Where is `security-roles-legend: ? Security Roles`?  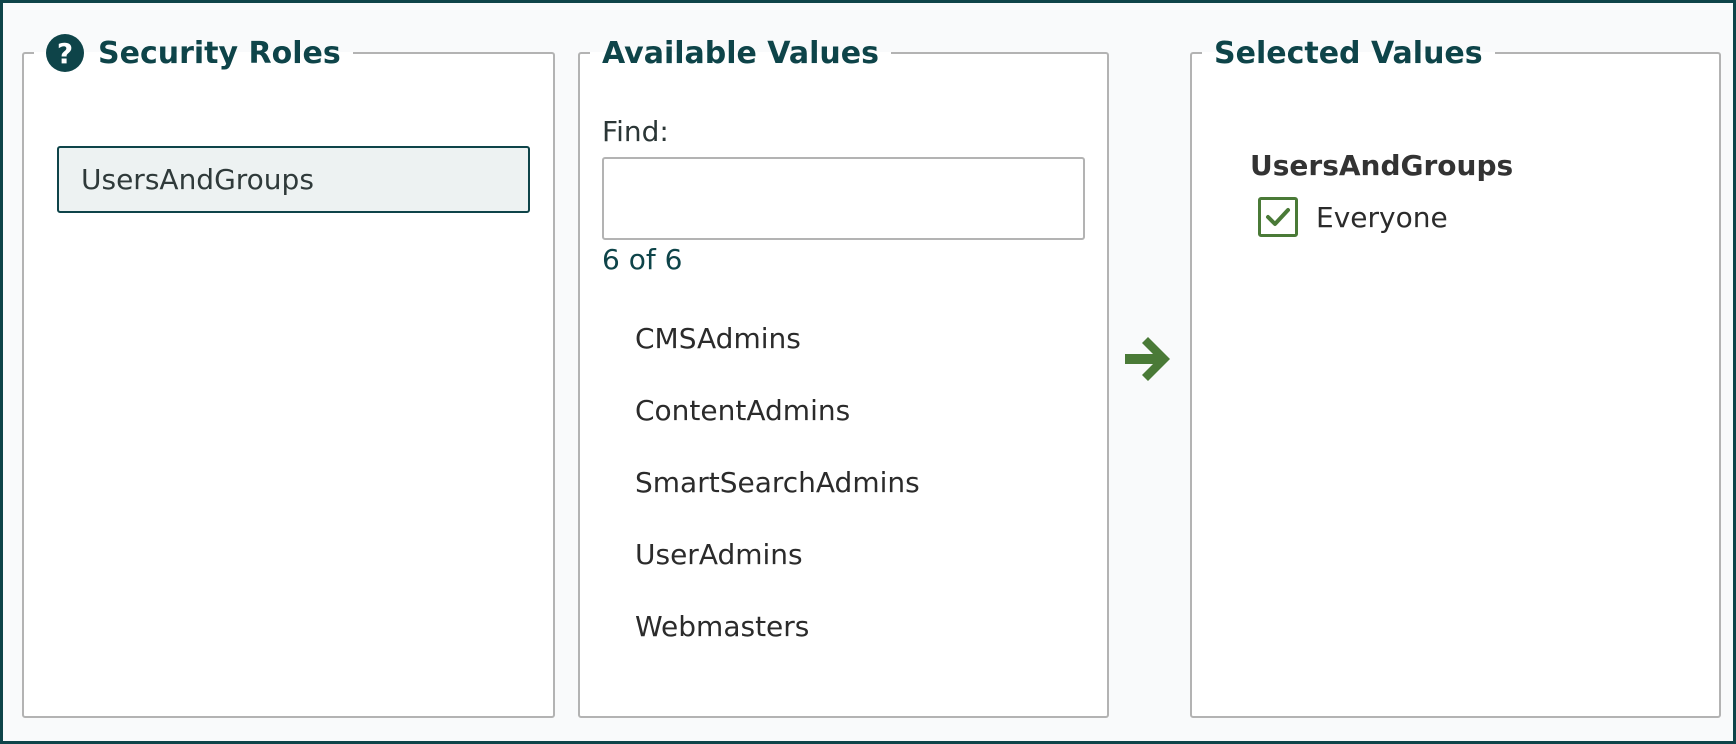 security-roles-legend: ? Security Roles is located at coordinates (193, 53).